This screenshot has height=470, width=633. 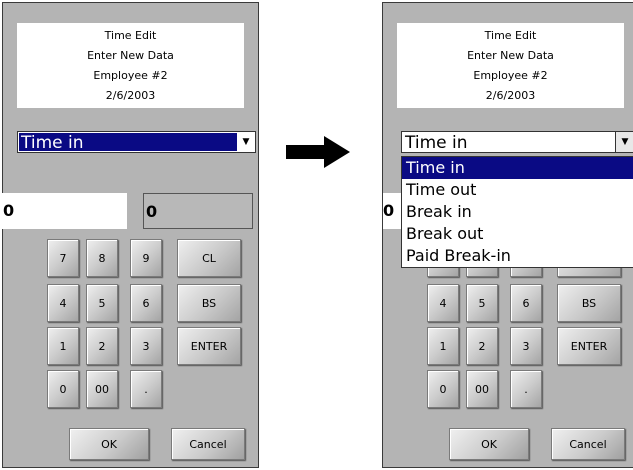 I want to click on dropdown-option: Time out, so click(x=517, y=190).